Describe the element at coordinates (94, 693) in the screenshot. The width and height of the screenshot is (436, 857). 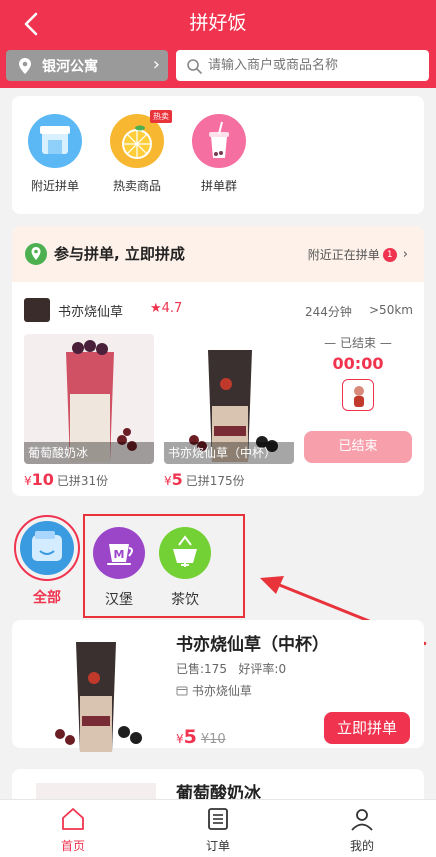
I see `product-image` at that location.